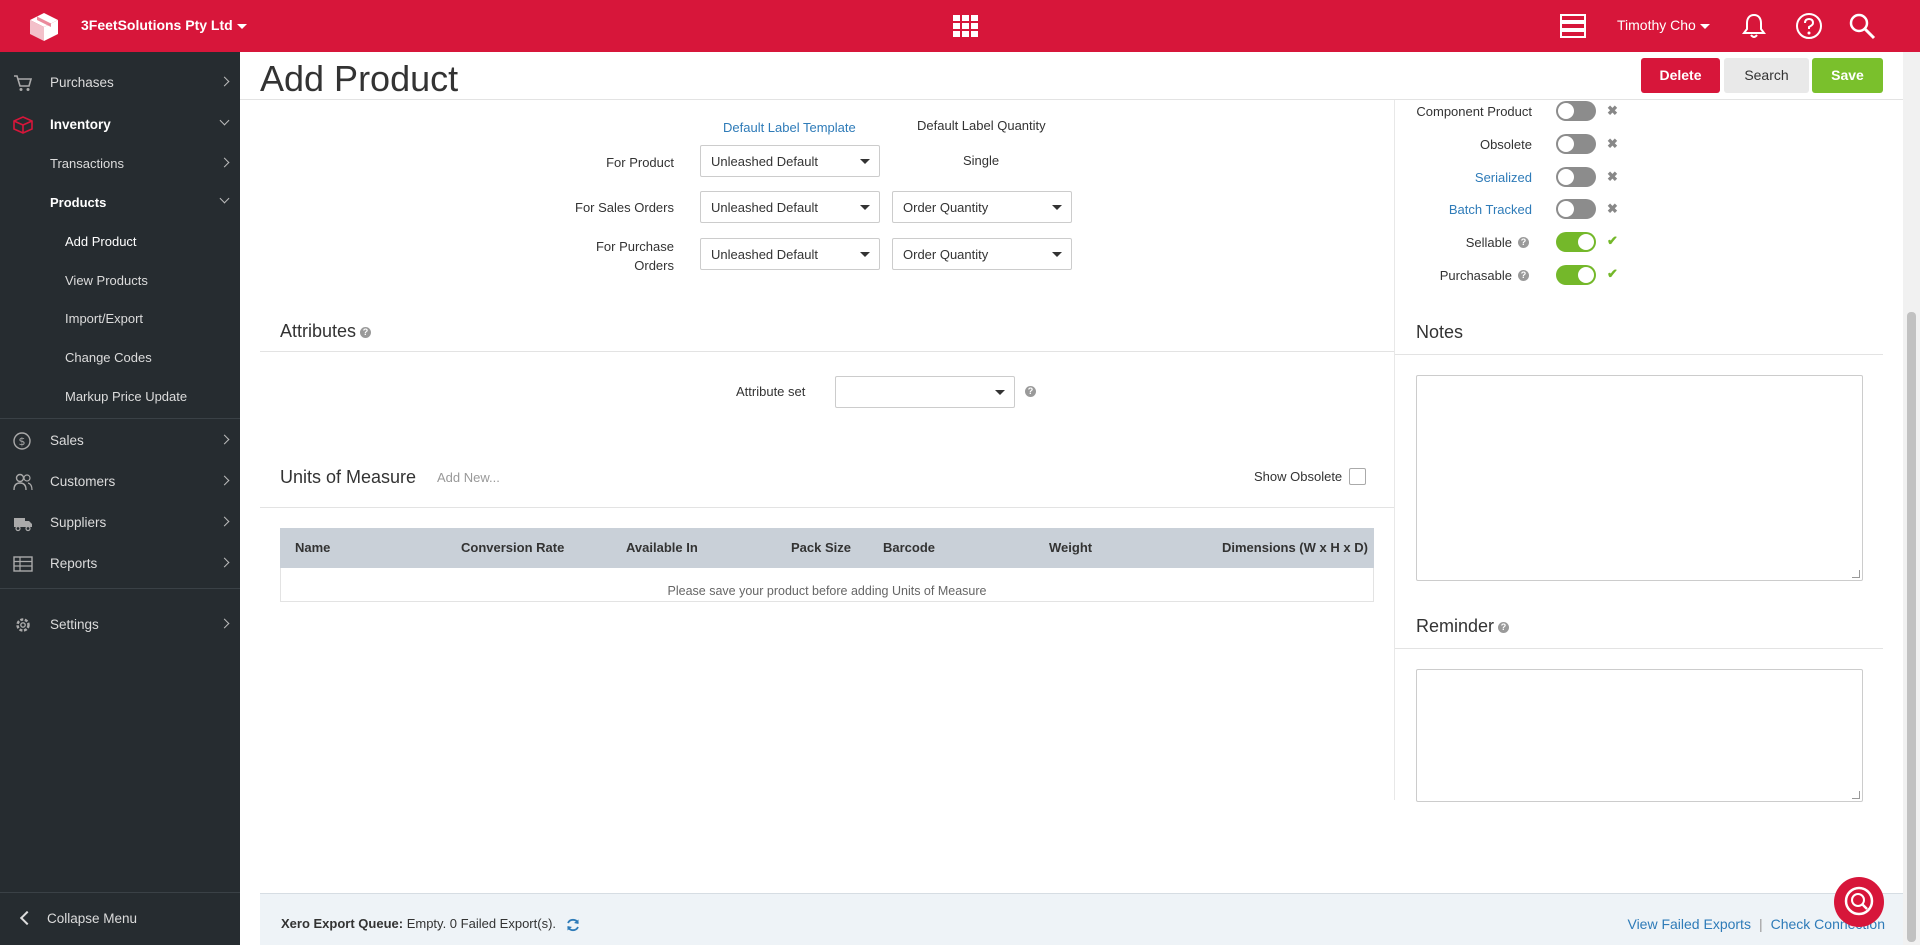 This screenshot has height=945, width=1920. What do you see at coordinates (104, 318) in the screenshot?
I see `sidebar-item-label: Import/Export` at bounding box center [104, 318].